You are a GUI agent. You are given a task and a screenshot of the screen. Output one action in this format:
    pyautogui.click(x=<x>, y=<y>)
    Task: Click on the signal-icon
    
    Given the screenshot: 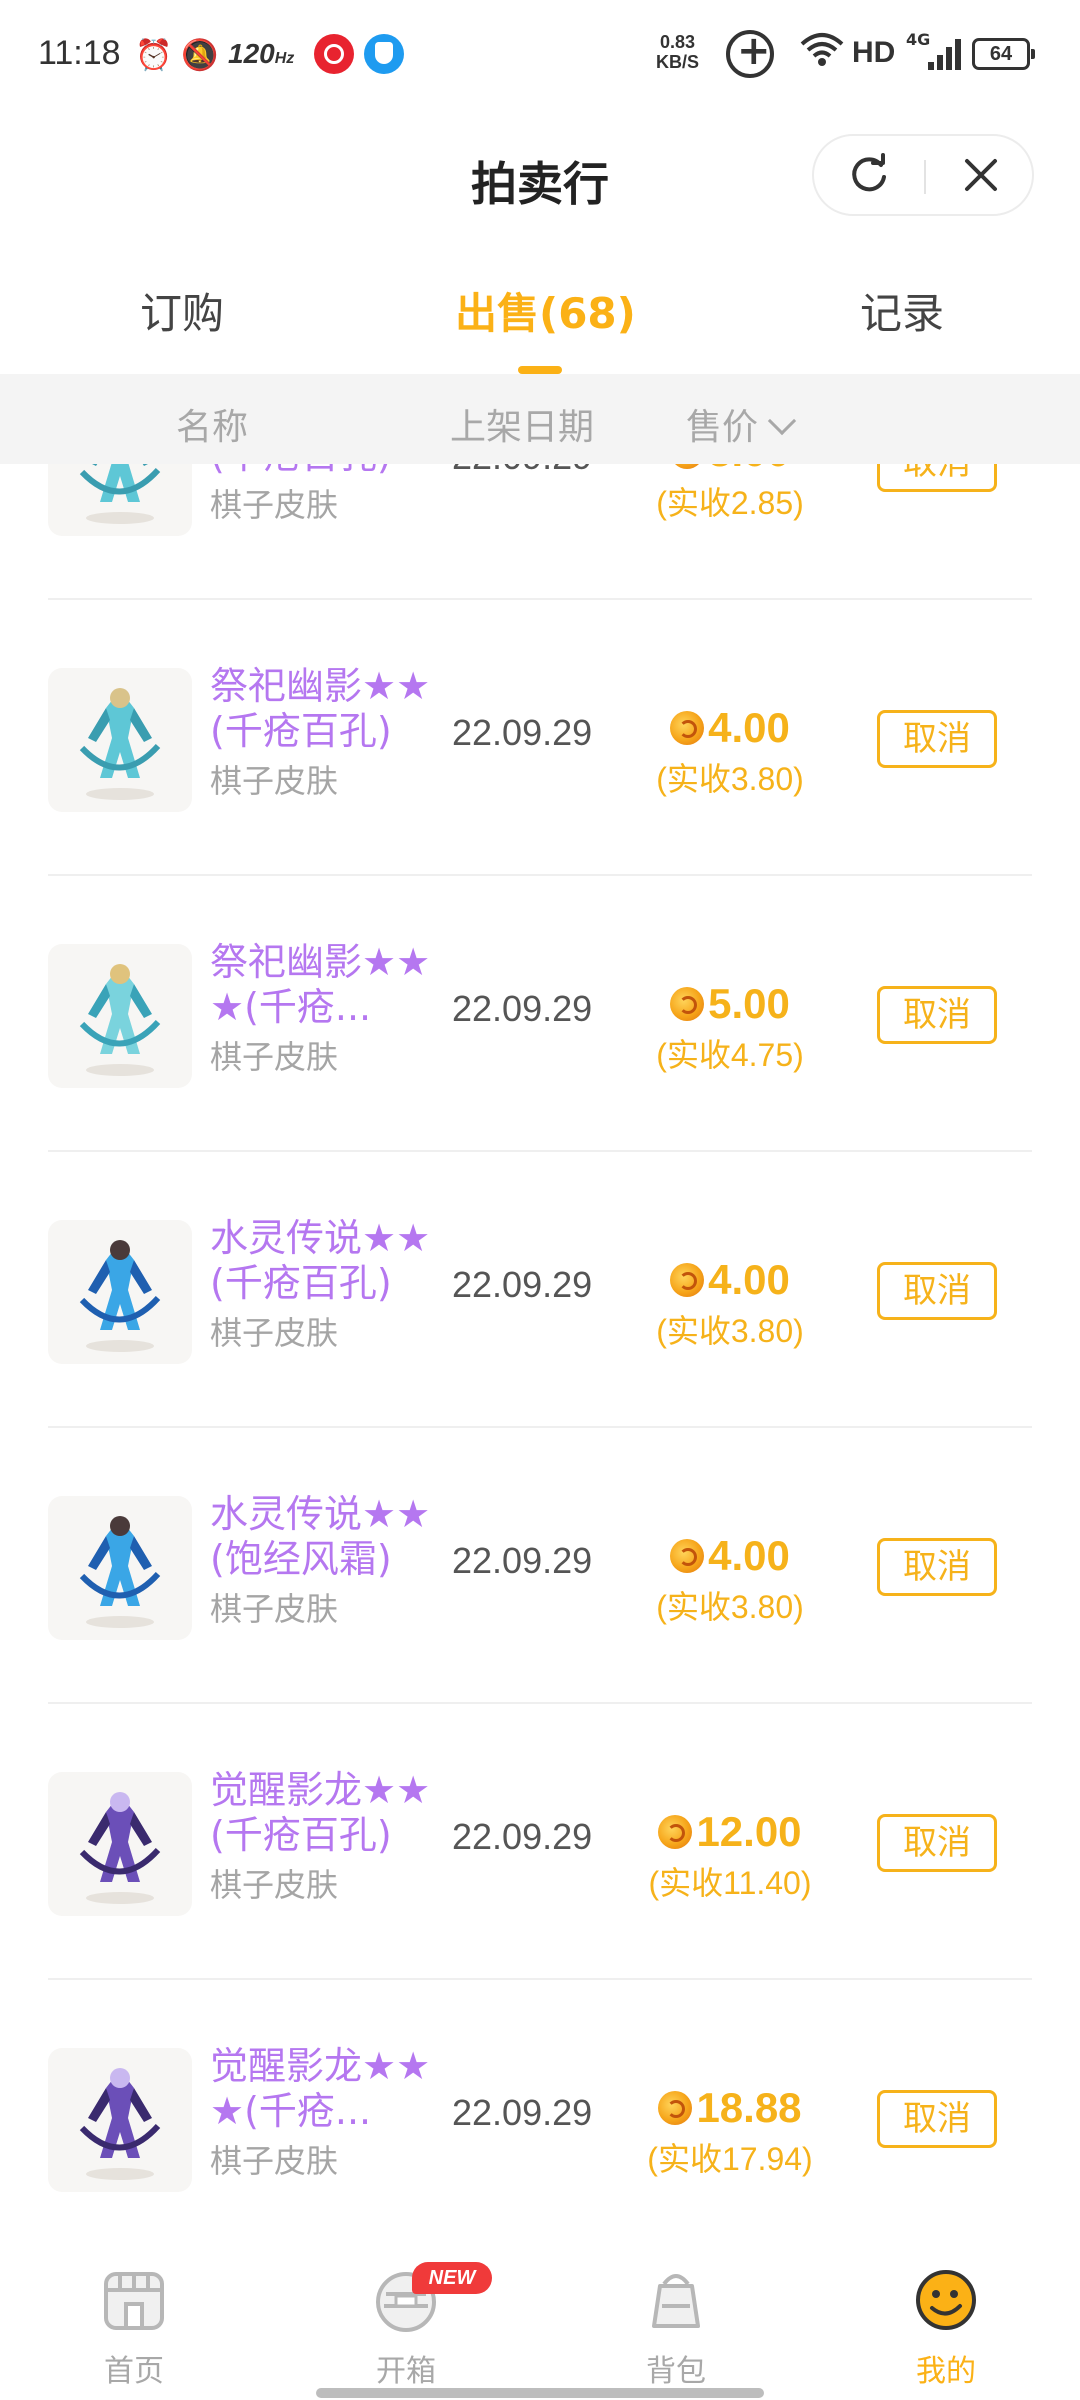 What is the action you would take?
    pyautogui.click(x=945, y=54)
    